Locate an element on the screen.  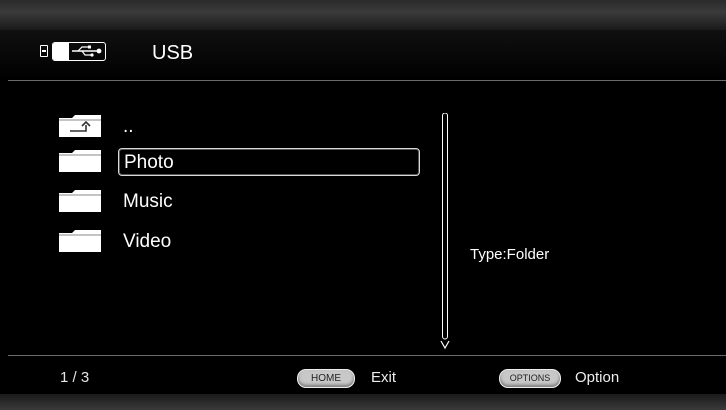
list-item-music: Music is located at coordinates (243, 202).